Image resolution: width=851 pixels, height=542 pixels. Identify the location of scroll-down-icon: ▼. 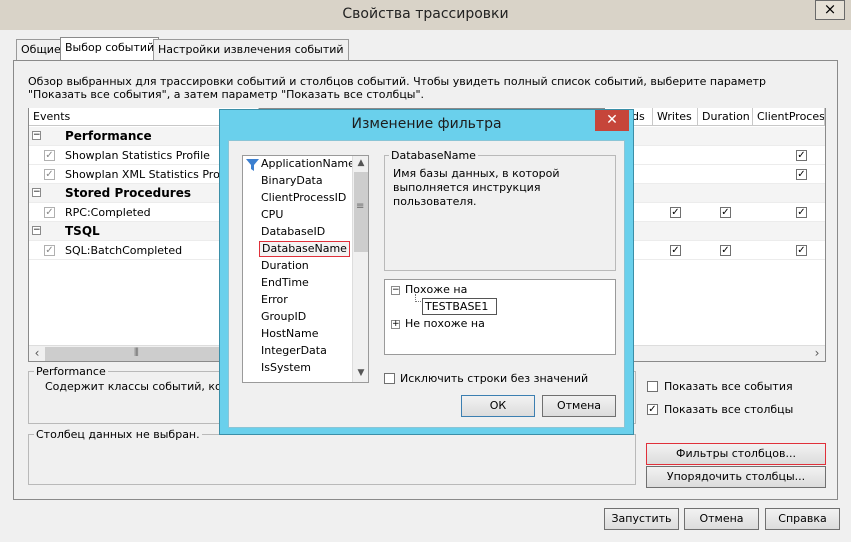
(360, 374).